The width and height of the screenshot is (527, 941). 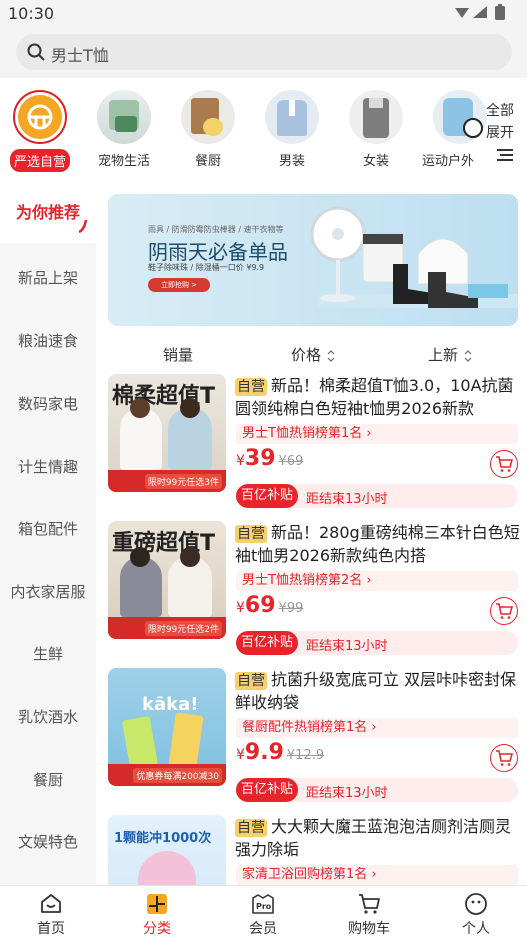 I want to click on sidebar-item-digital: 数码家电, so click(x=48, y=403).